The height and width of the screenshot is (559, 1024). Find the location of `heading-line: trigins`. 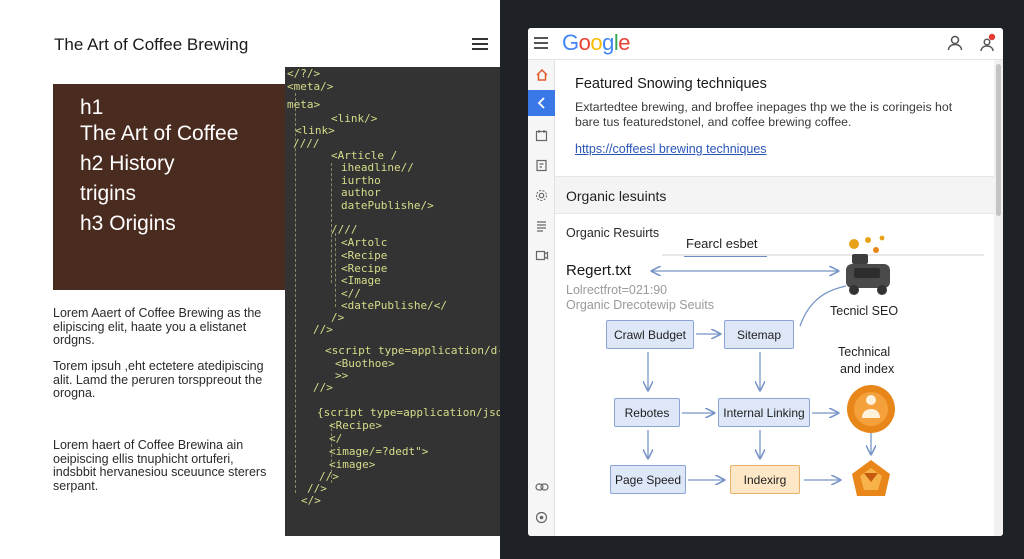

heading-line: trigins is located at coordinates (108, 193).